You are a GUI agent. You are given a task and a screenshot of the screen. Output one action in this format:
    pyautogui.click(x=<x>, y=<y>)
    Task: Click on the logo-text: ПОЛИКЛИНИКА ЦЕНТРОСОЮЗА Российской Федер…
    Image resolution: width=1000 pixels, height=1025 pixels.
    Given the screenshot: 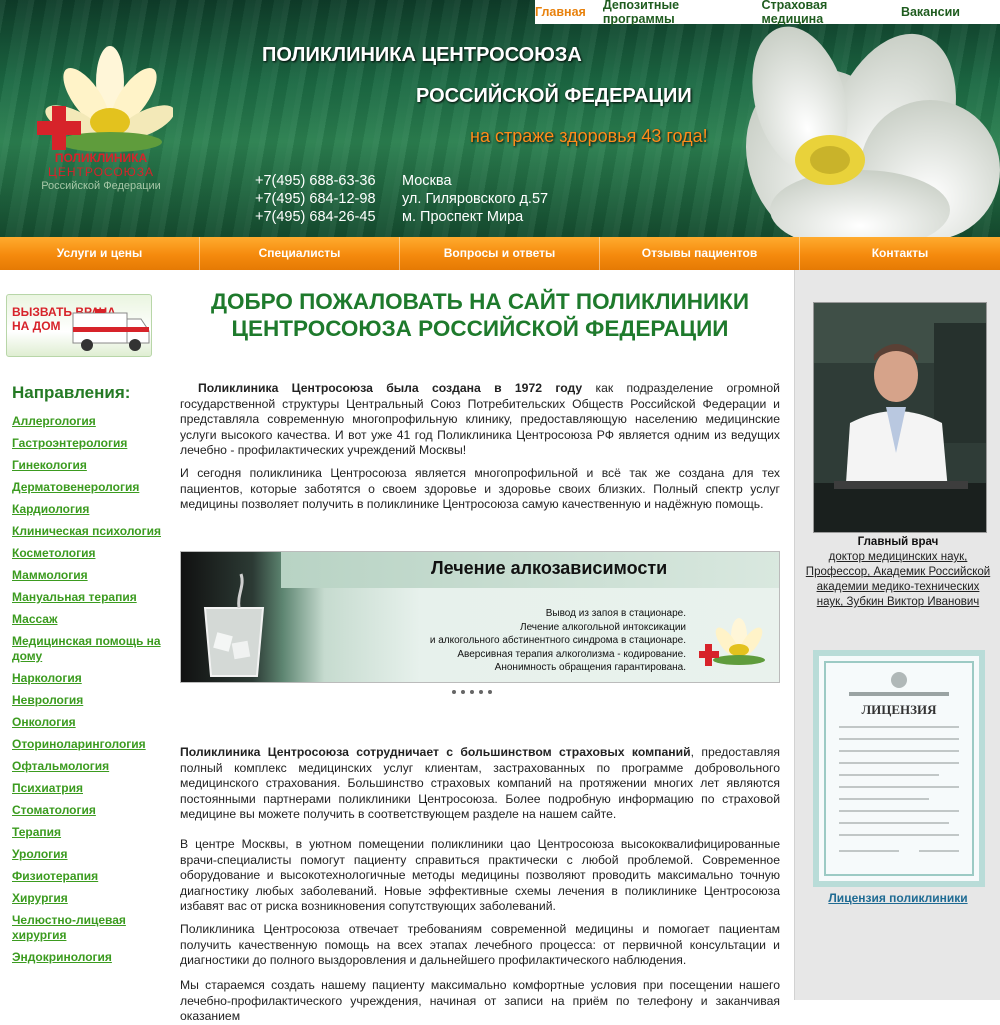 What is the action you would take?
    pyautogui.click(x=101, y=172)
    